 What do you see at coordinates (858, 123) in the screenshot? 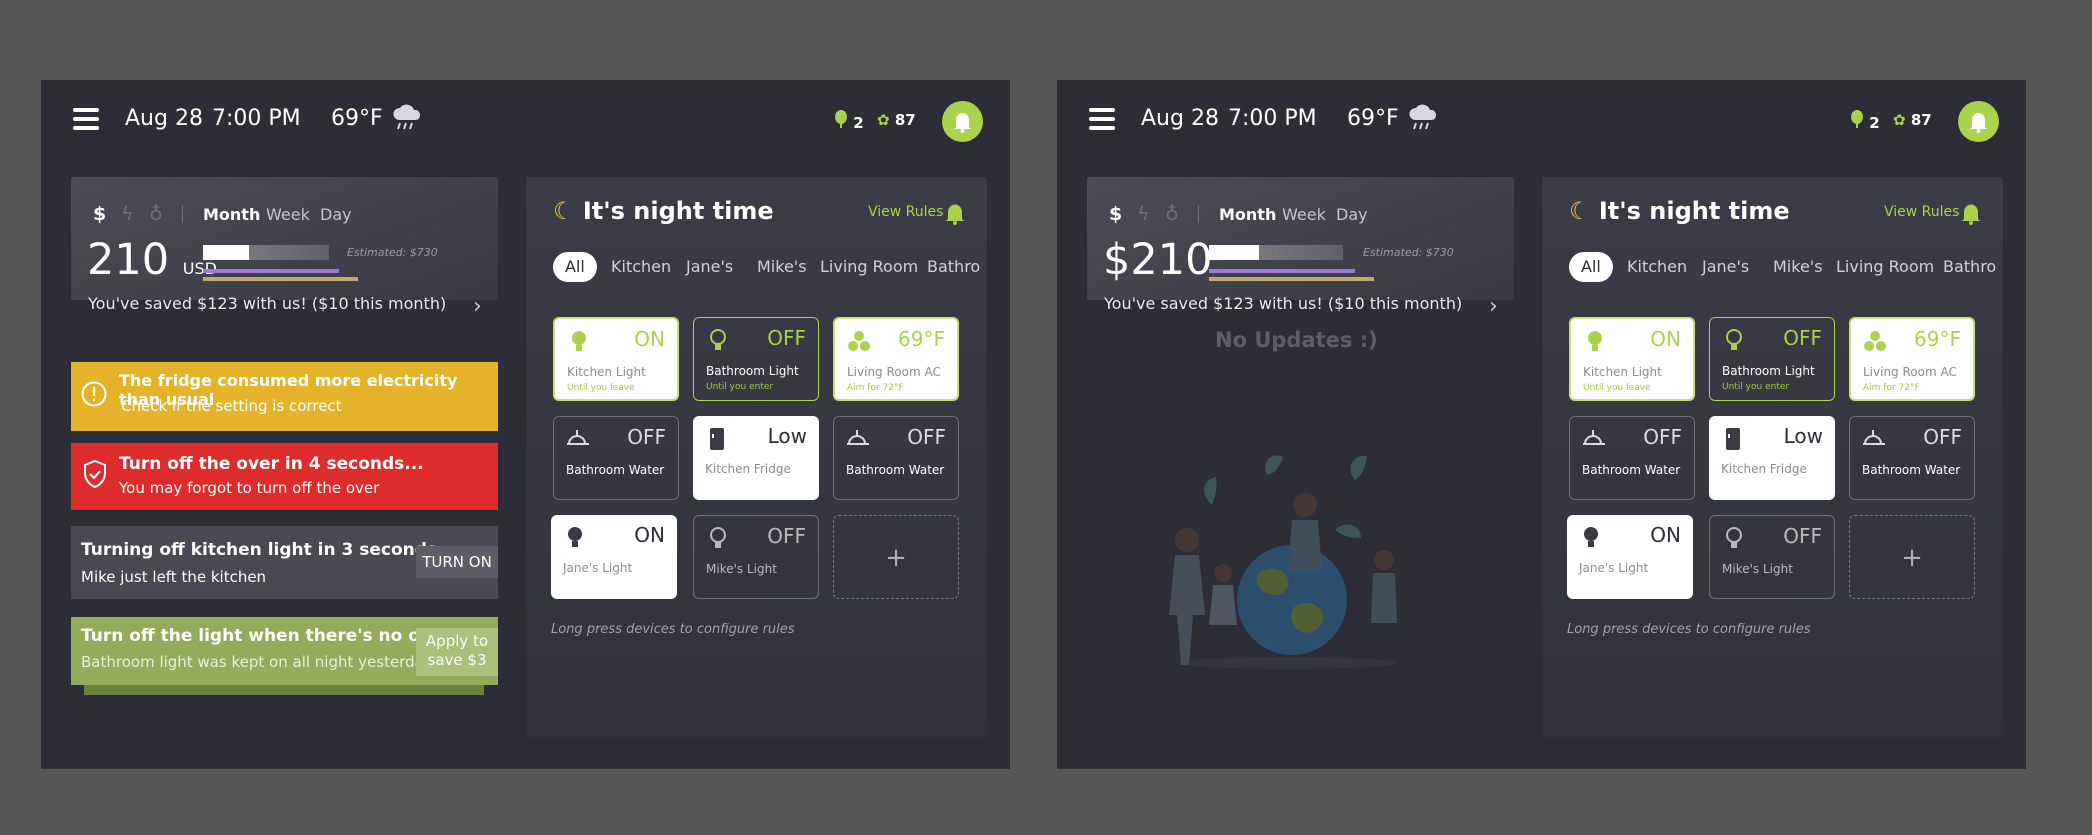
I see `leaf-count: 2` at bounding box center [858, 123].